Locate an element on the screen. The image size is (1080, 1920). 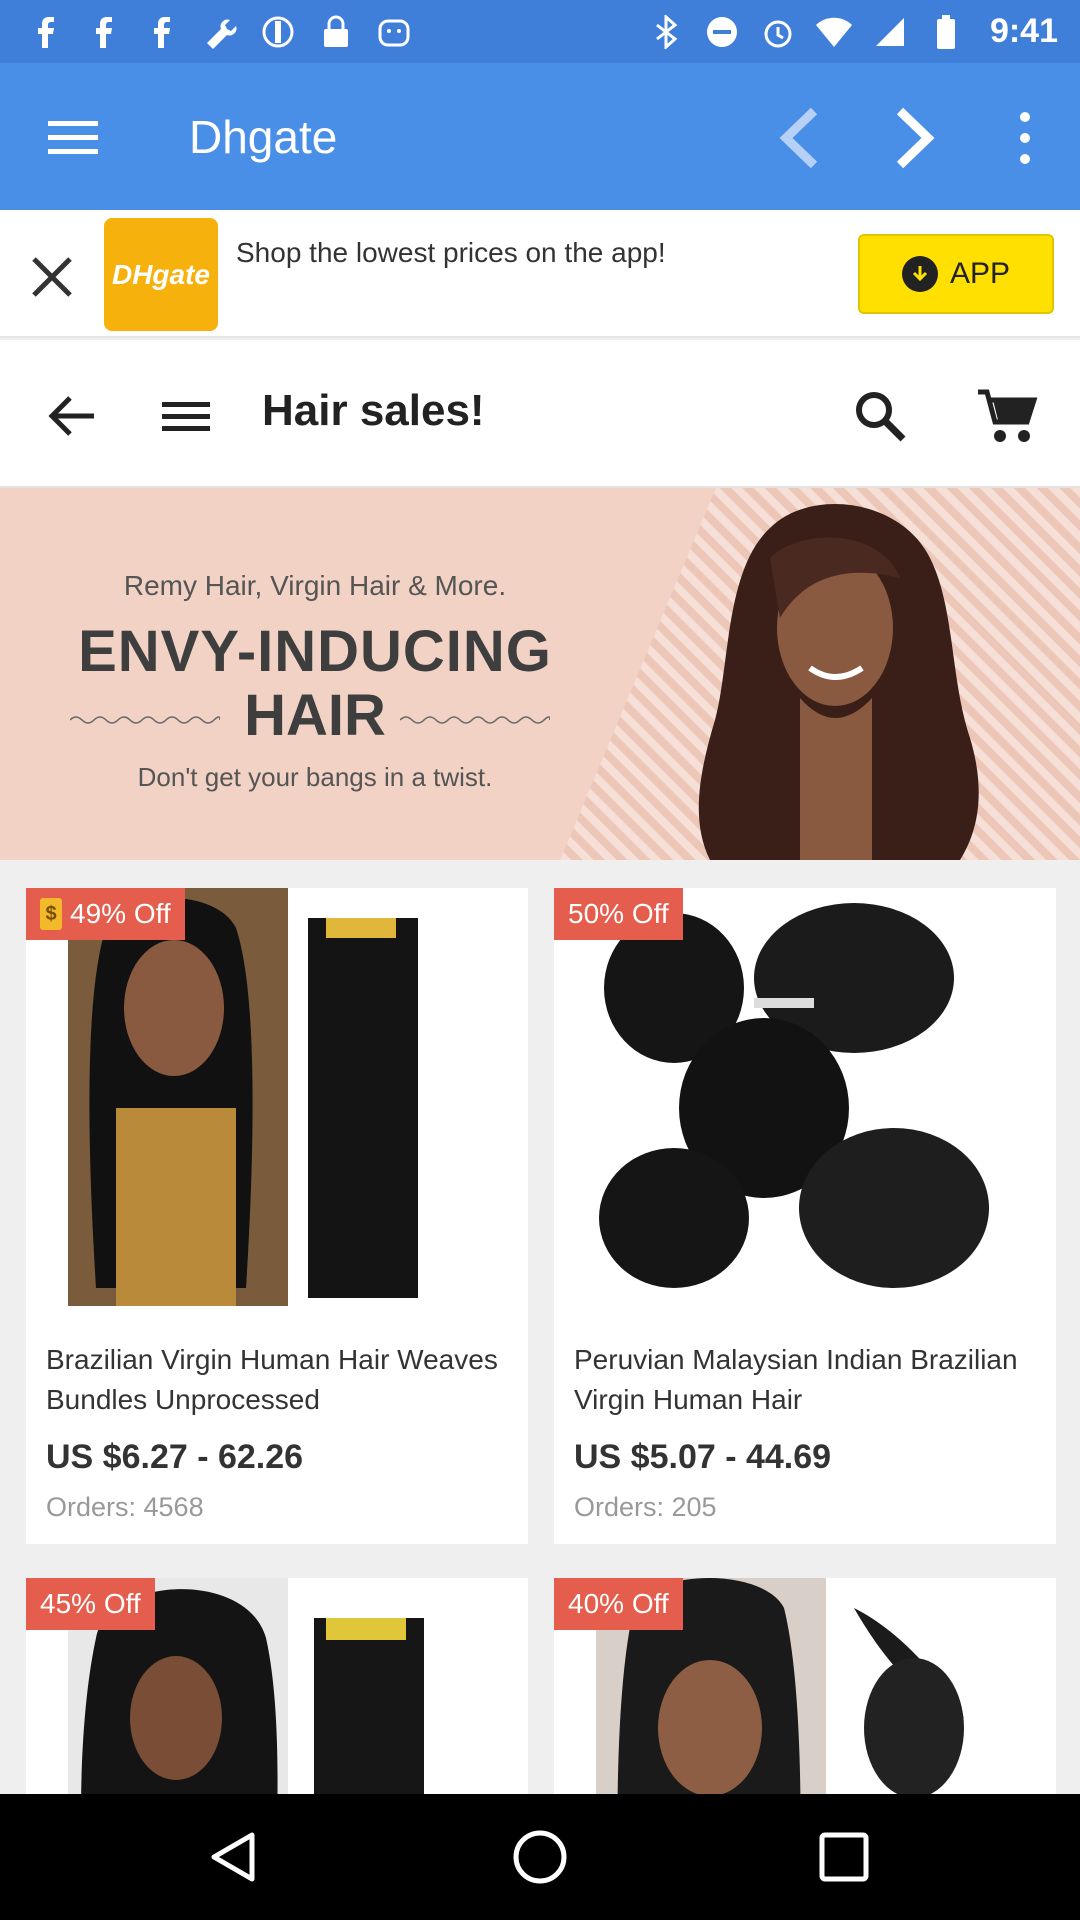
search-icon is located at coordinates (880, 416).